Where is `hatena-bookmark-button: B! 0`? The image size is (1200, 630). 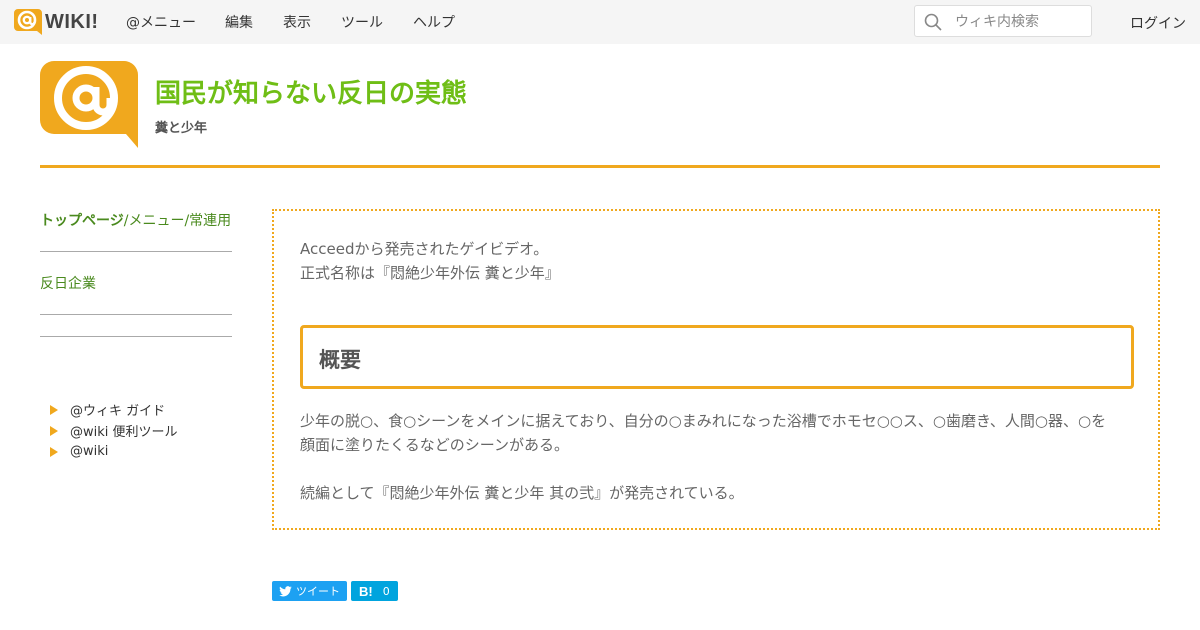
hatena-bookmark-button: B! 0 is located at coordinates (374, 591).